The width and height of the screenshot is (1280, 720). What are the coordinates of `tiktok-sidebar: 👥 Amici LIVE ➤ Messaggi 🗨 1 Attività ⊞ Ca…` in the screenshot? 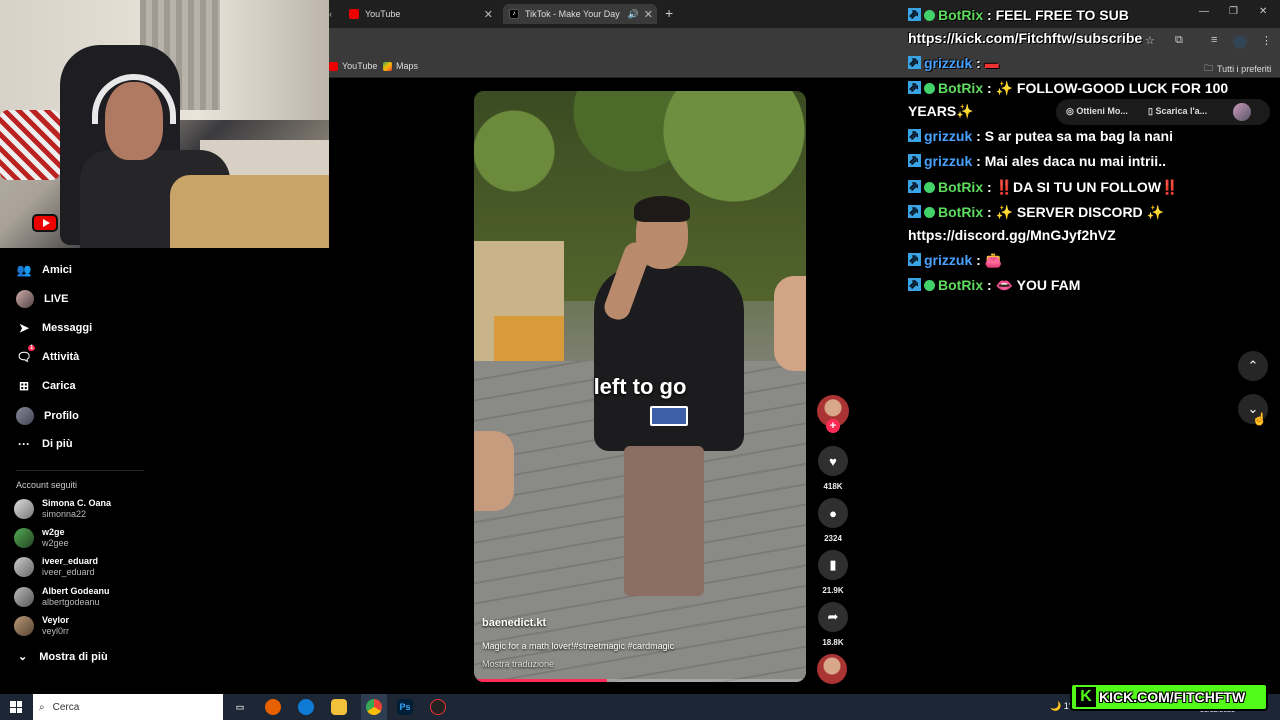 It's located at (80, 471).